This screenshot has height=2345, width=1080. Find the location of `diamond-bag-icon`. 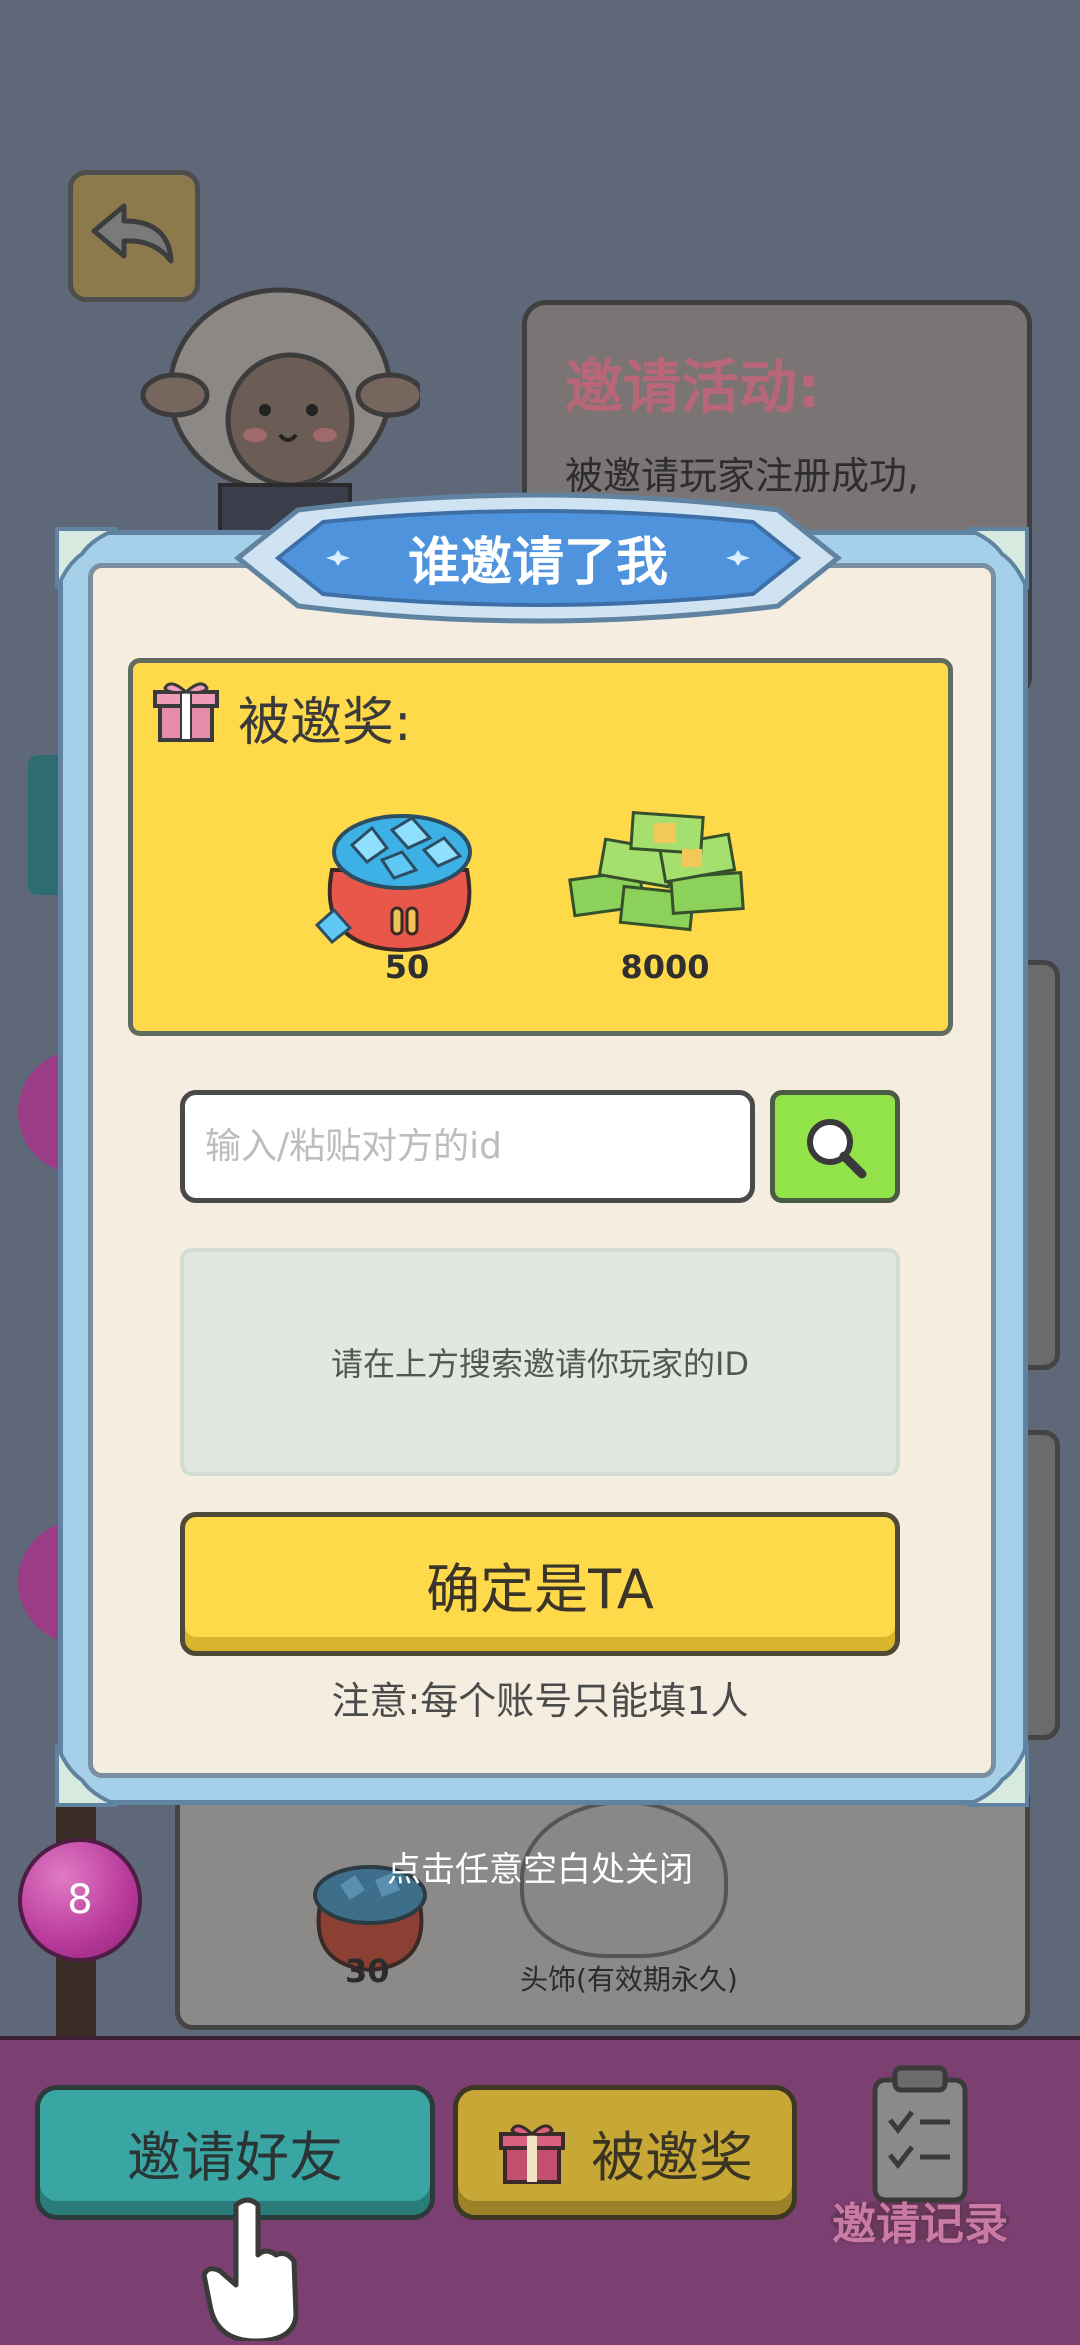

diamond-bag-icon is located at coordinates (393, 883).